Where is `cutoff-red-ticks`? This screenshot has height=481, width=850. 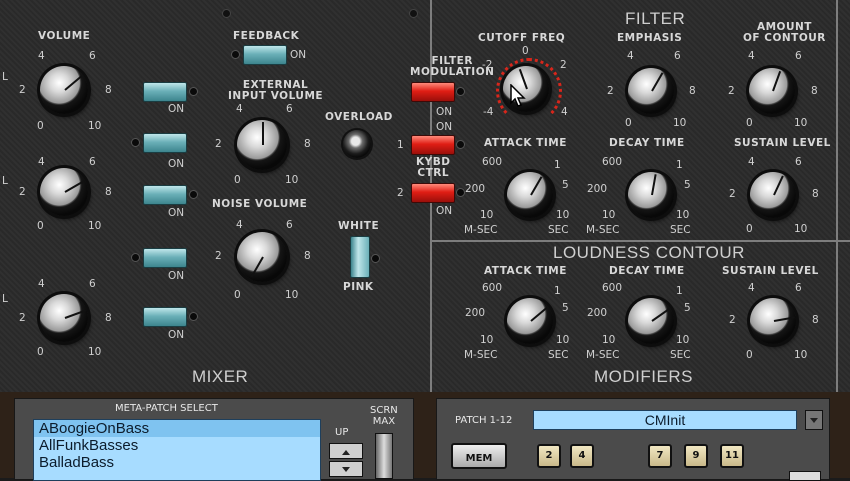 cutoff-red-ticks is located at coordinates (529, 91).